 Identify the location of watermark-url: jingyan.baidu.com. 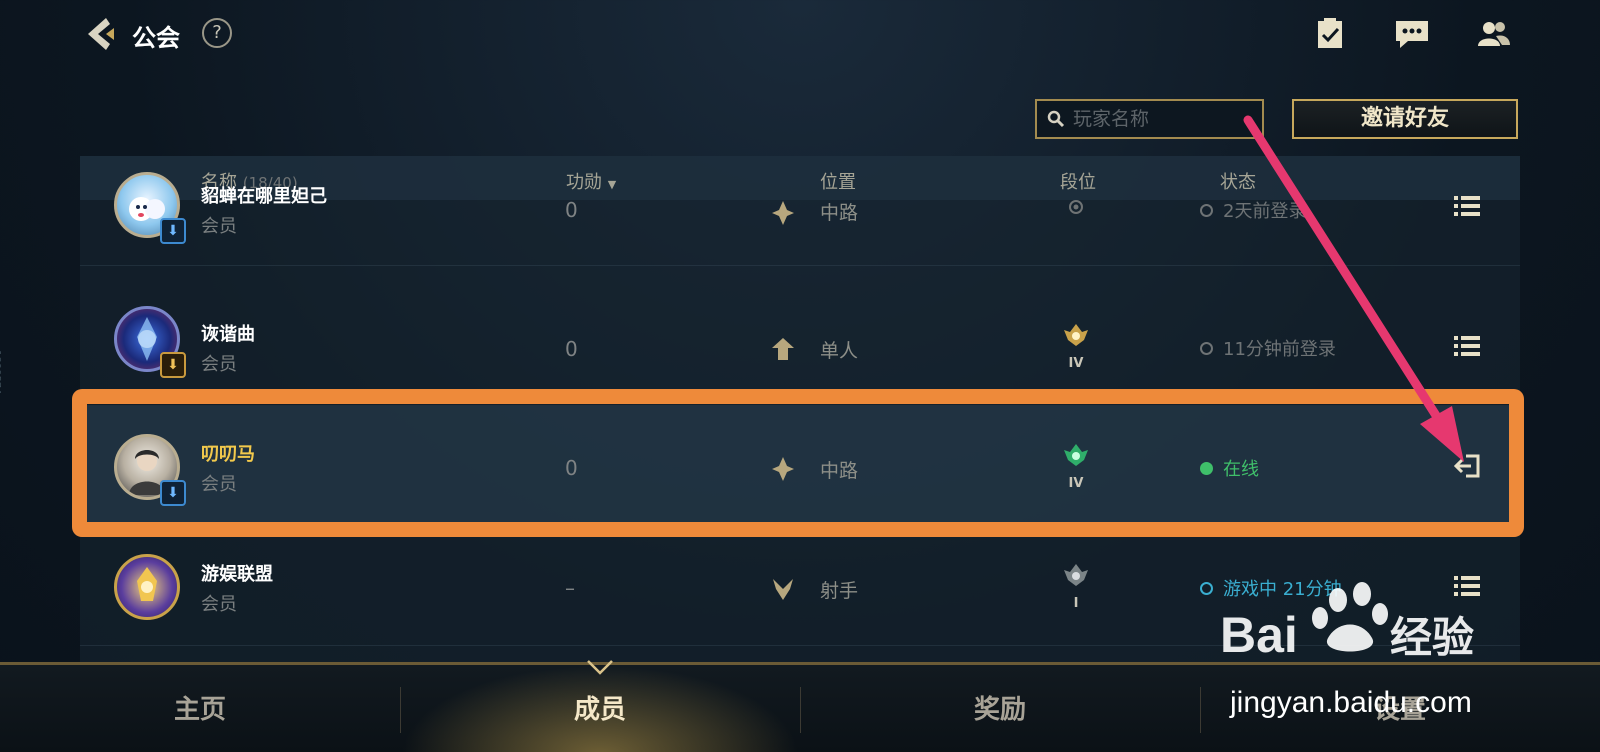
(1351, 702).